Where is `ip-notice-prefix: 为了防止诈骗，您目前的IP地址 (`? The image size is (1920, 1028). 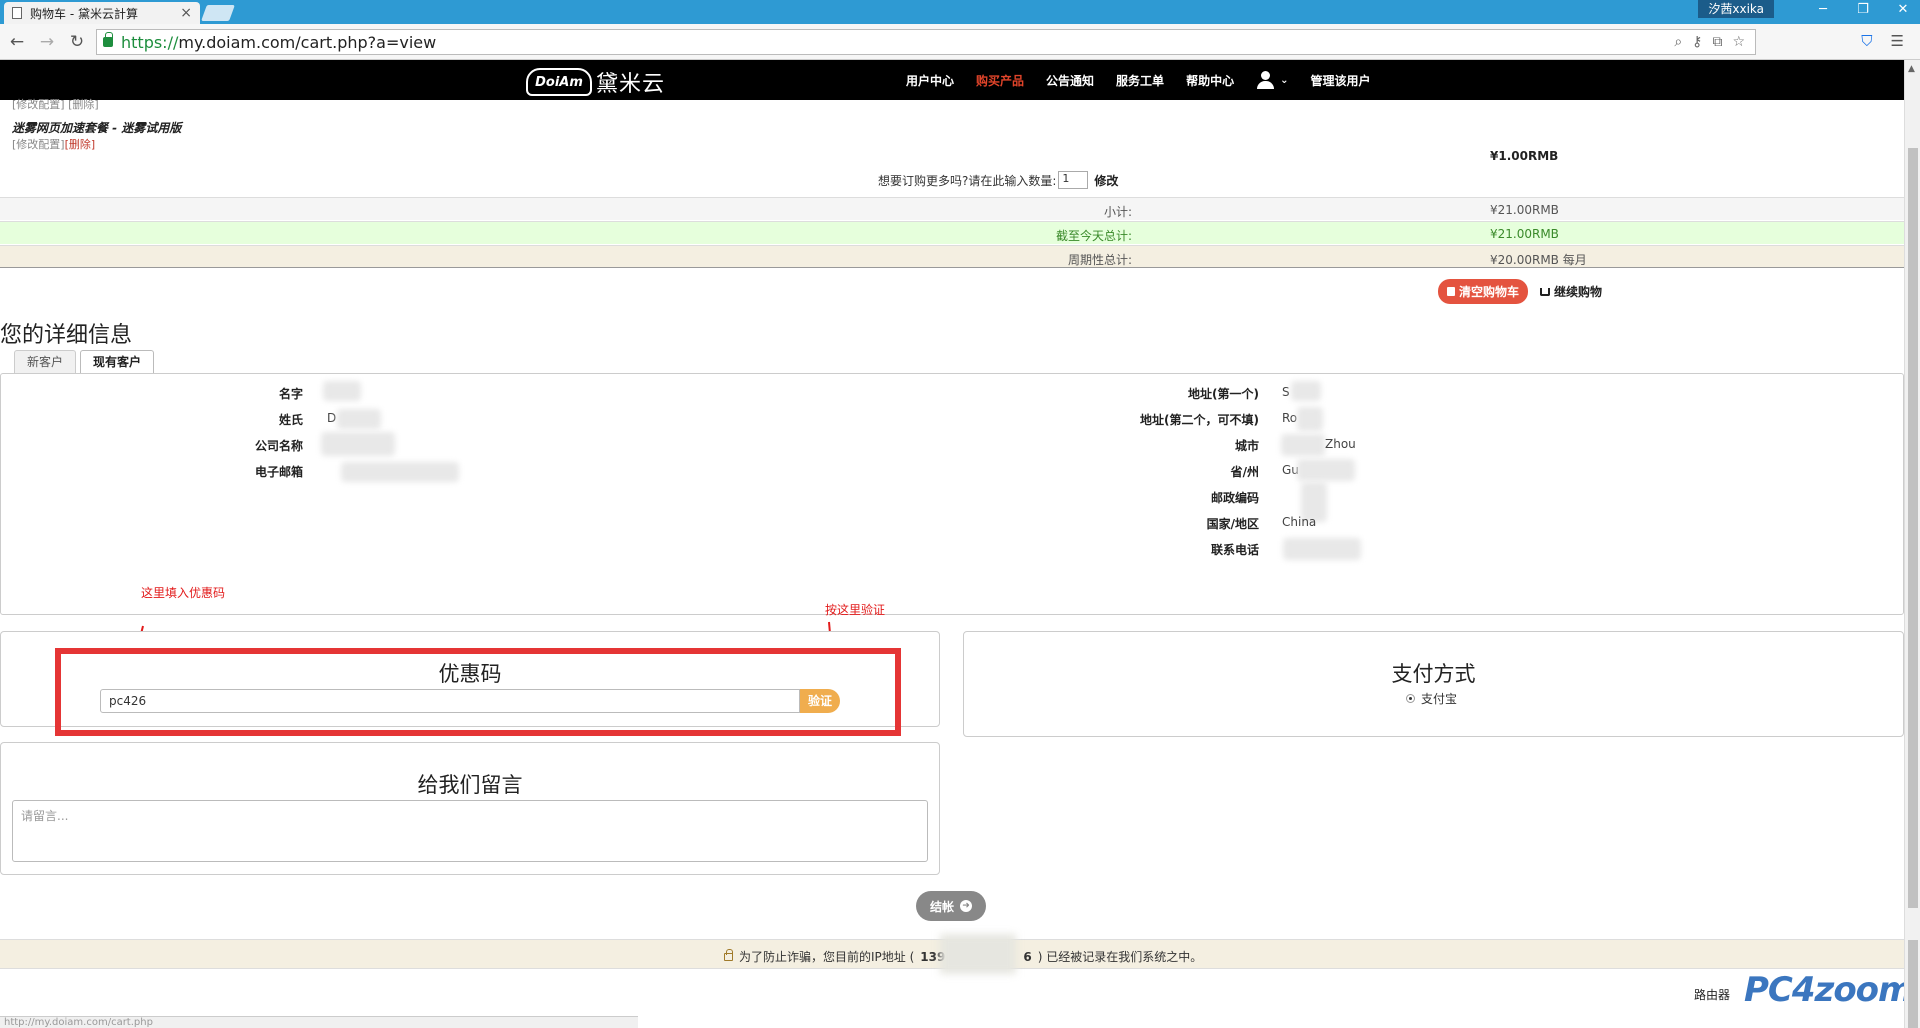 ip-notice-prefix: 为了防止诈骗，您目前的IP地址 ( is located at coordinates (827, 957).